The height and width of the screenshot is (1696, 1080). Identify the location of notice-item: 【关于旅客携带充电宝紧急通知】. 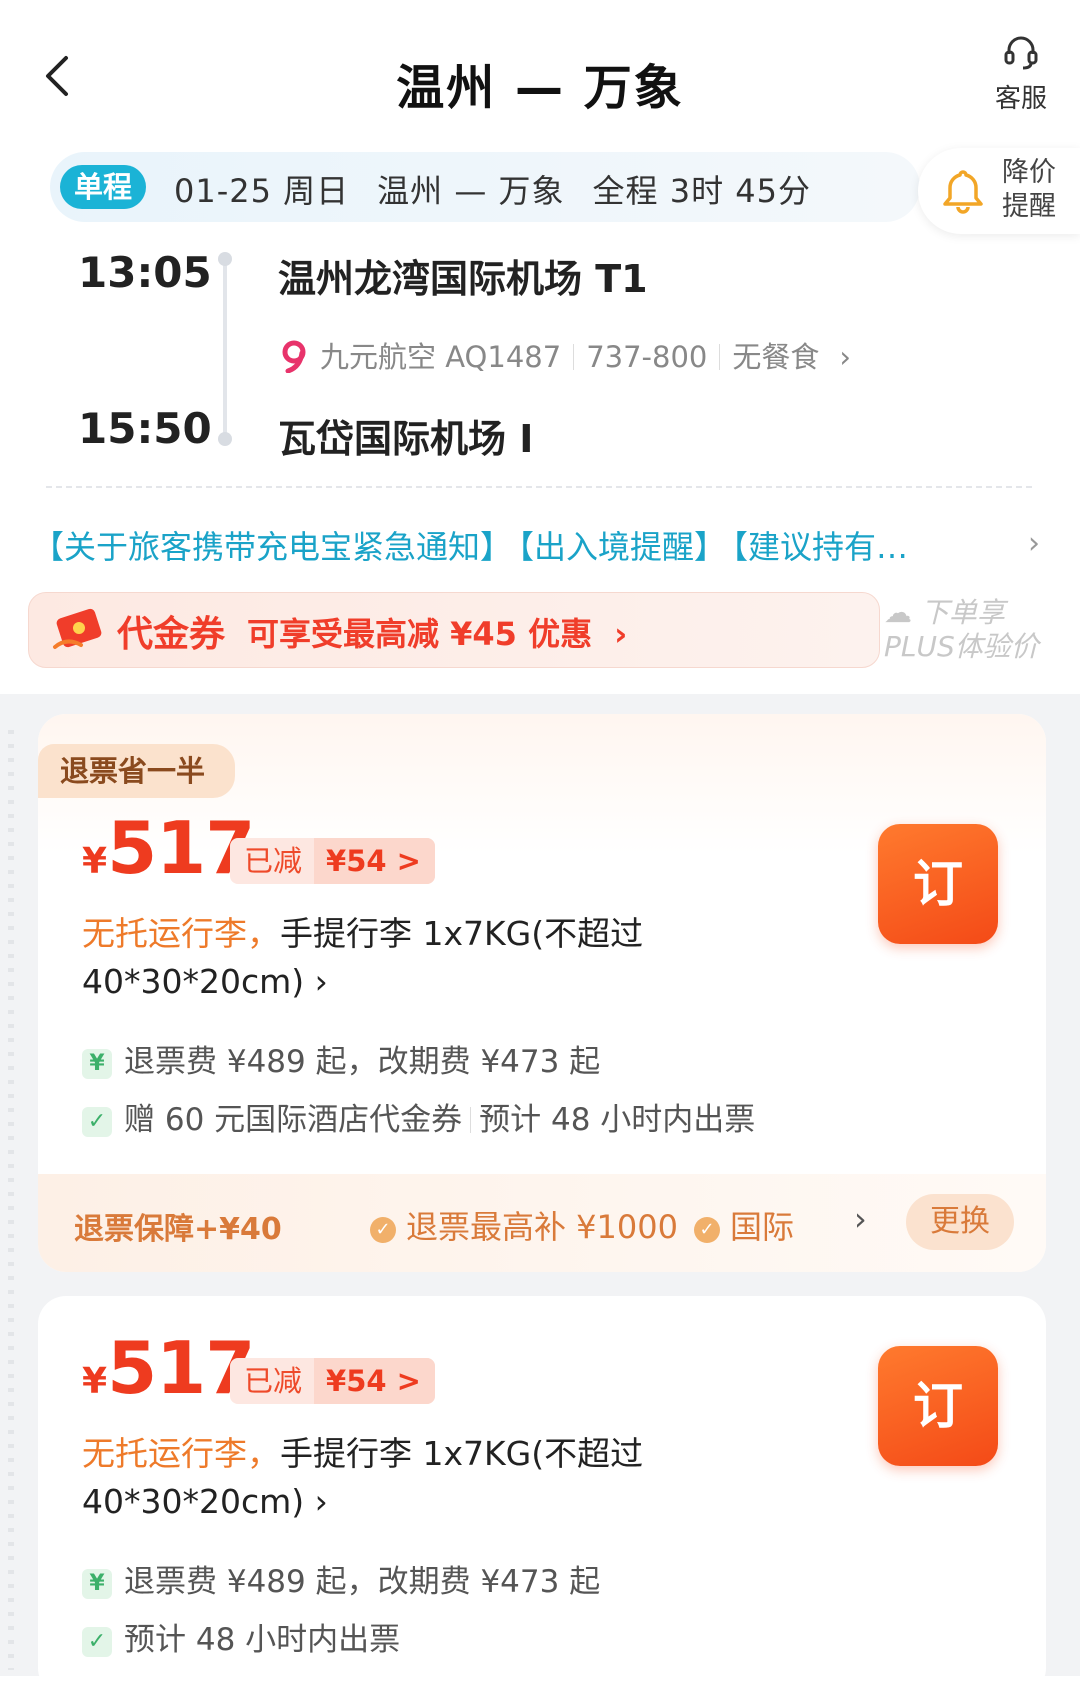
(272, 547).